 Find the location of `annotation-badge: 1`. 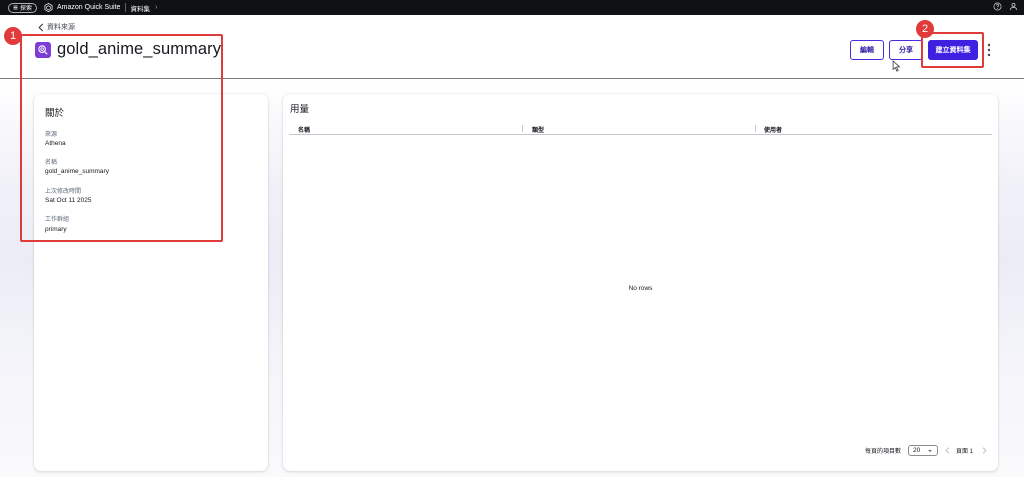

annotation-badge: 1 is located at coordinates (13, 36).